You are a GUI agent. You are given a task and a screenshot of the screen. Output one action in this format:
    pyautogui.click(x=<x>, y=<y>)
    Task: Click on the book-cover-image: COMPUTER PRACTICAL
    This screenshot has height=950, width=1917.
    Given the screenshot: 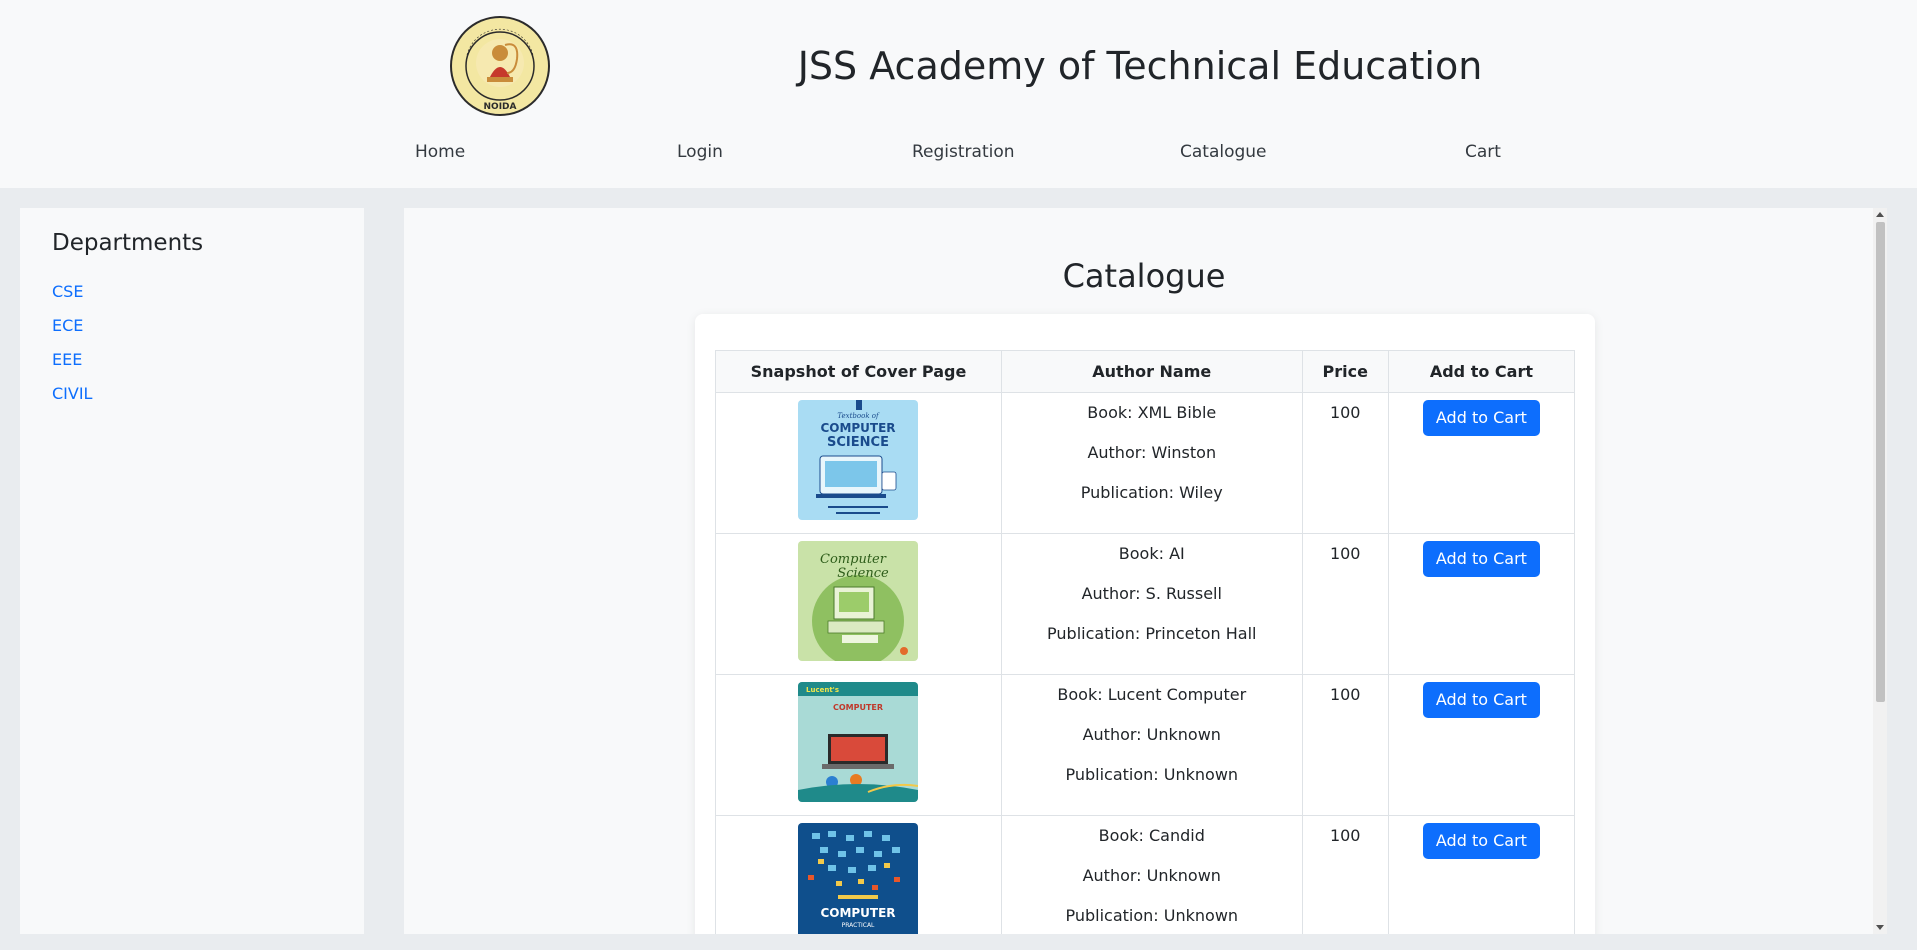 What is the action you would take?
    pyautogui.click(x=858, y=878)
    